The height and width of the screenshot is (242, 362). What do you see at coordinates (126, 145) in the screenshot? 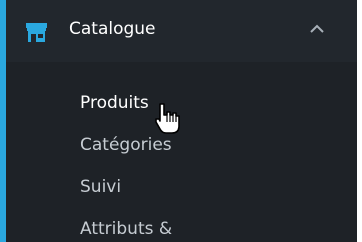
I see `submenu-item-categories: Catégories` at bounding box center [126, 145].